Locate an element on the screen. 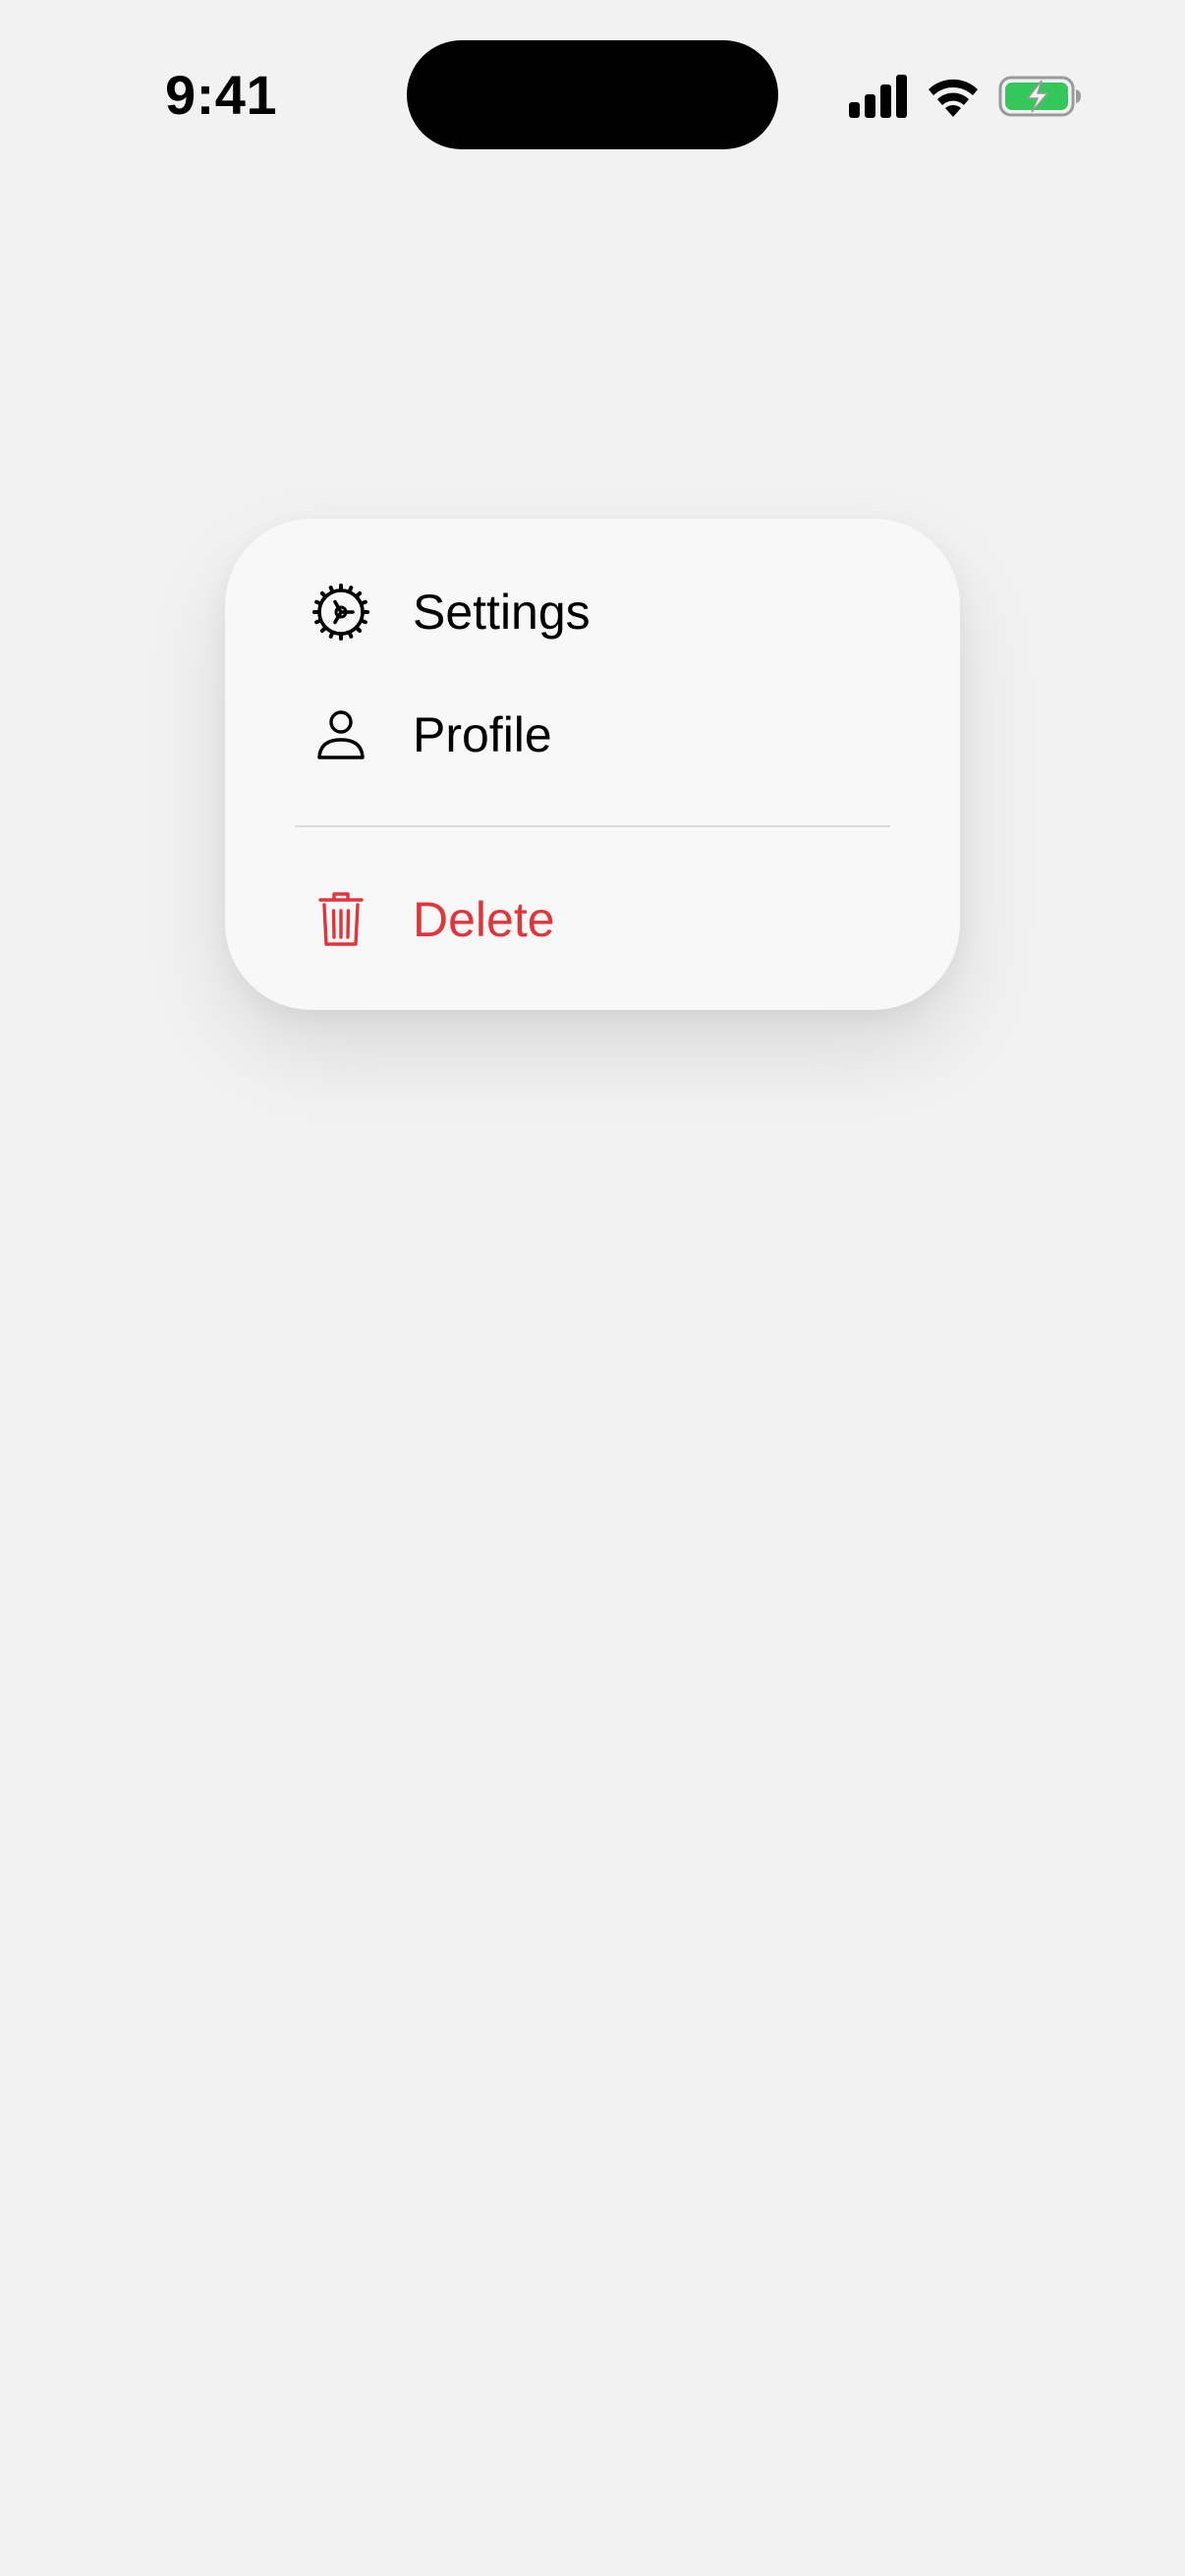  menu-item-settings: Settings is located at coordinates (592, 612).